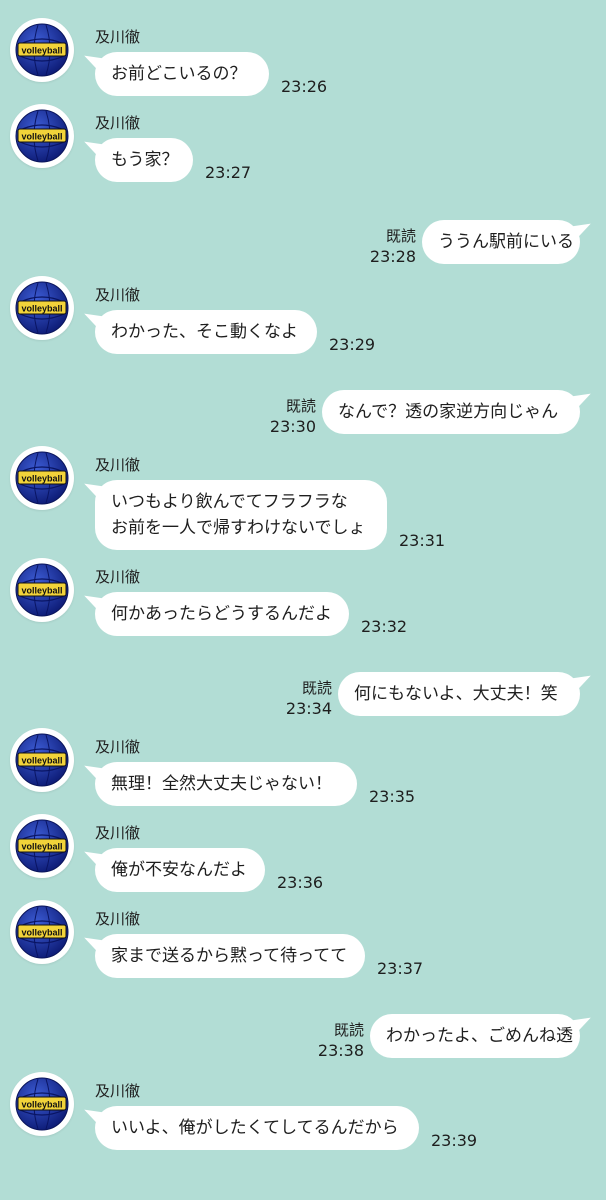  I want to click on message-text: 無理！全然大丈夫じゃない！, so click(221, 784).